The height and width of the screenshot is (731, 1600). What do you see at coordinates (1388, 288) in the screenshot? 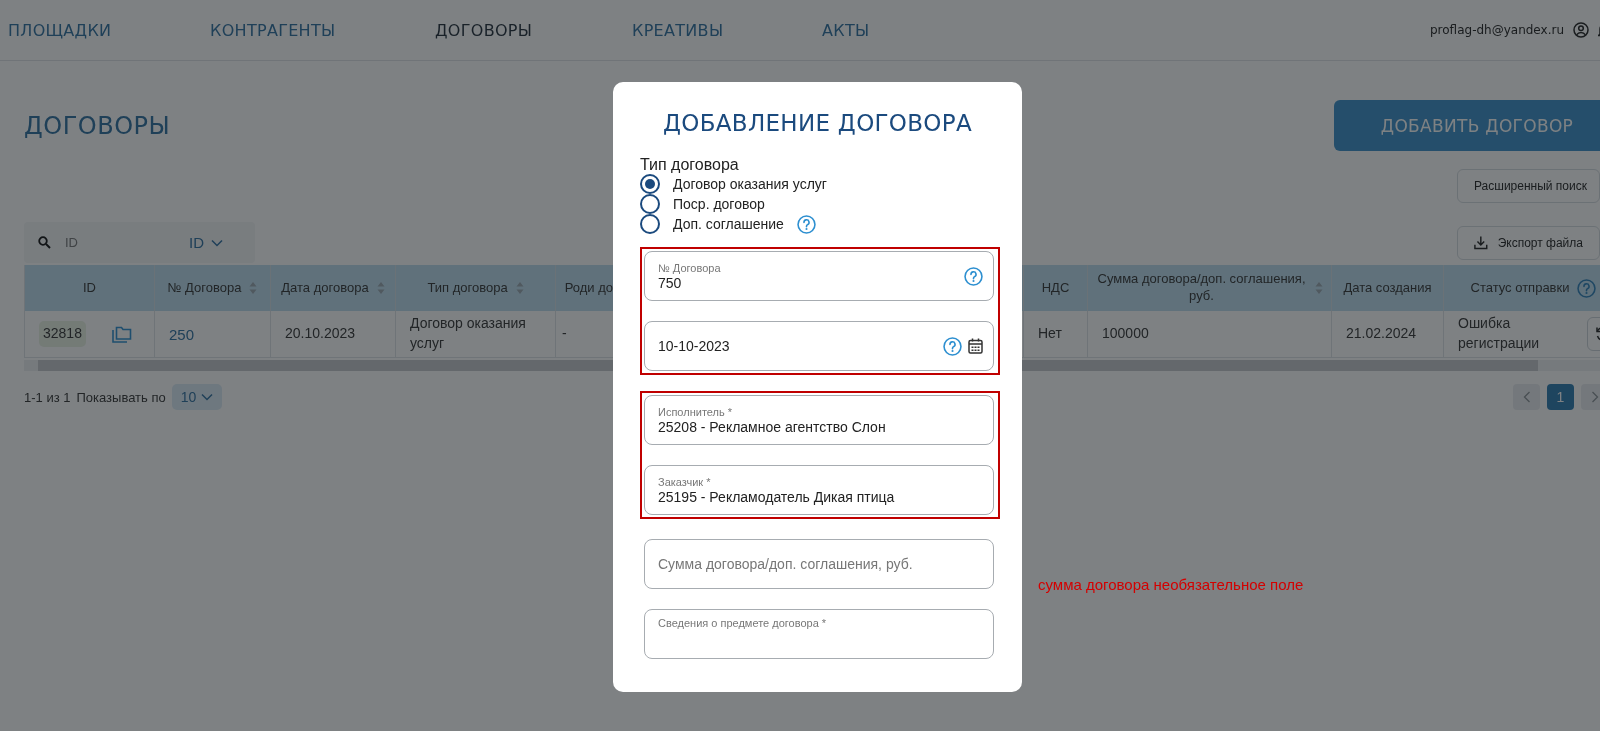
I see `column-header: Дата создания` at bounding box center [1388, 288].